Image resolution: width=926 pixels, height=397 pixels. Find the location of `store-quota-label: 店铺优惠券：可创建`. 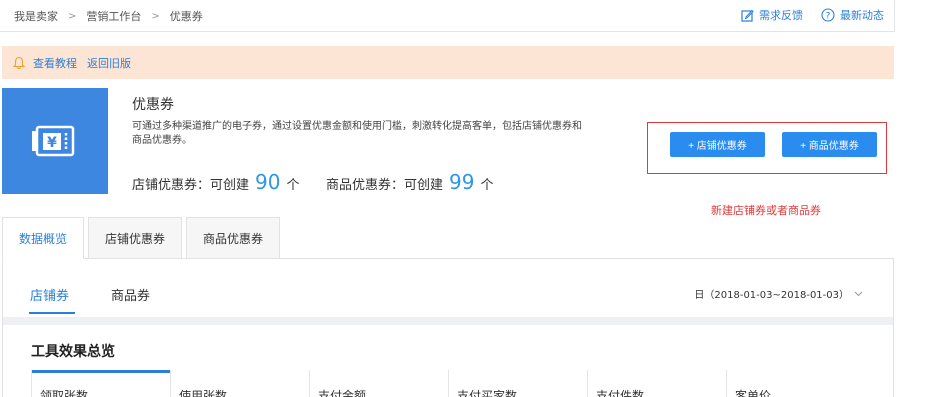

store-quota-label: 店铺优惠券：可创建 is located at coordinates (191, 185).